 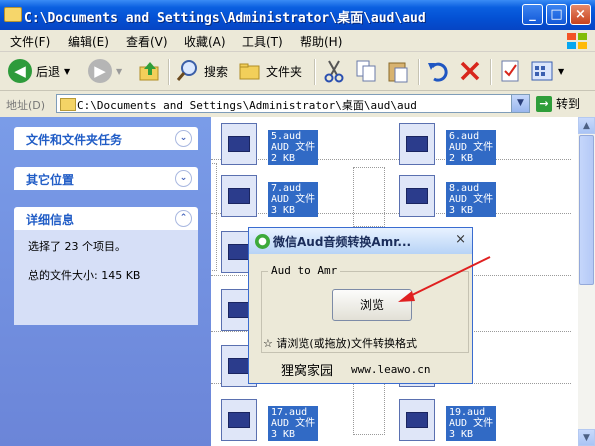 What do you see at coordinates (48, 71) in the screenshot?
I see `back-label: 后退` at bounding box center [48, 71].